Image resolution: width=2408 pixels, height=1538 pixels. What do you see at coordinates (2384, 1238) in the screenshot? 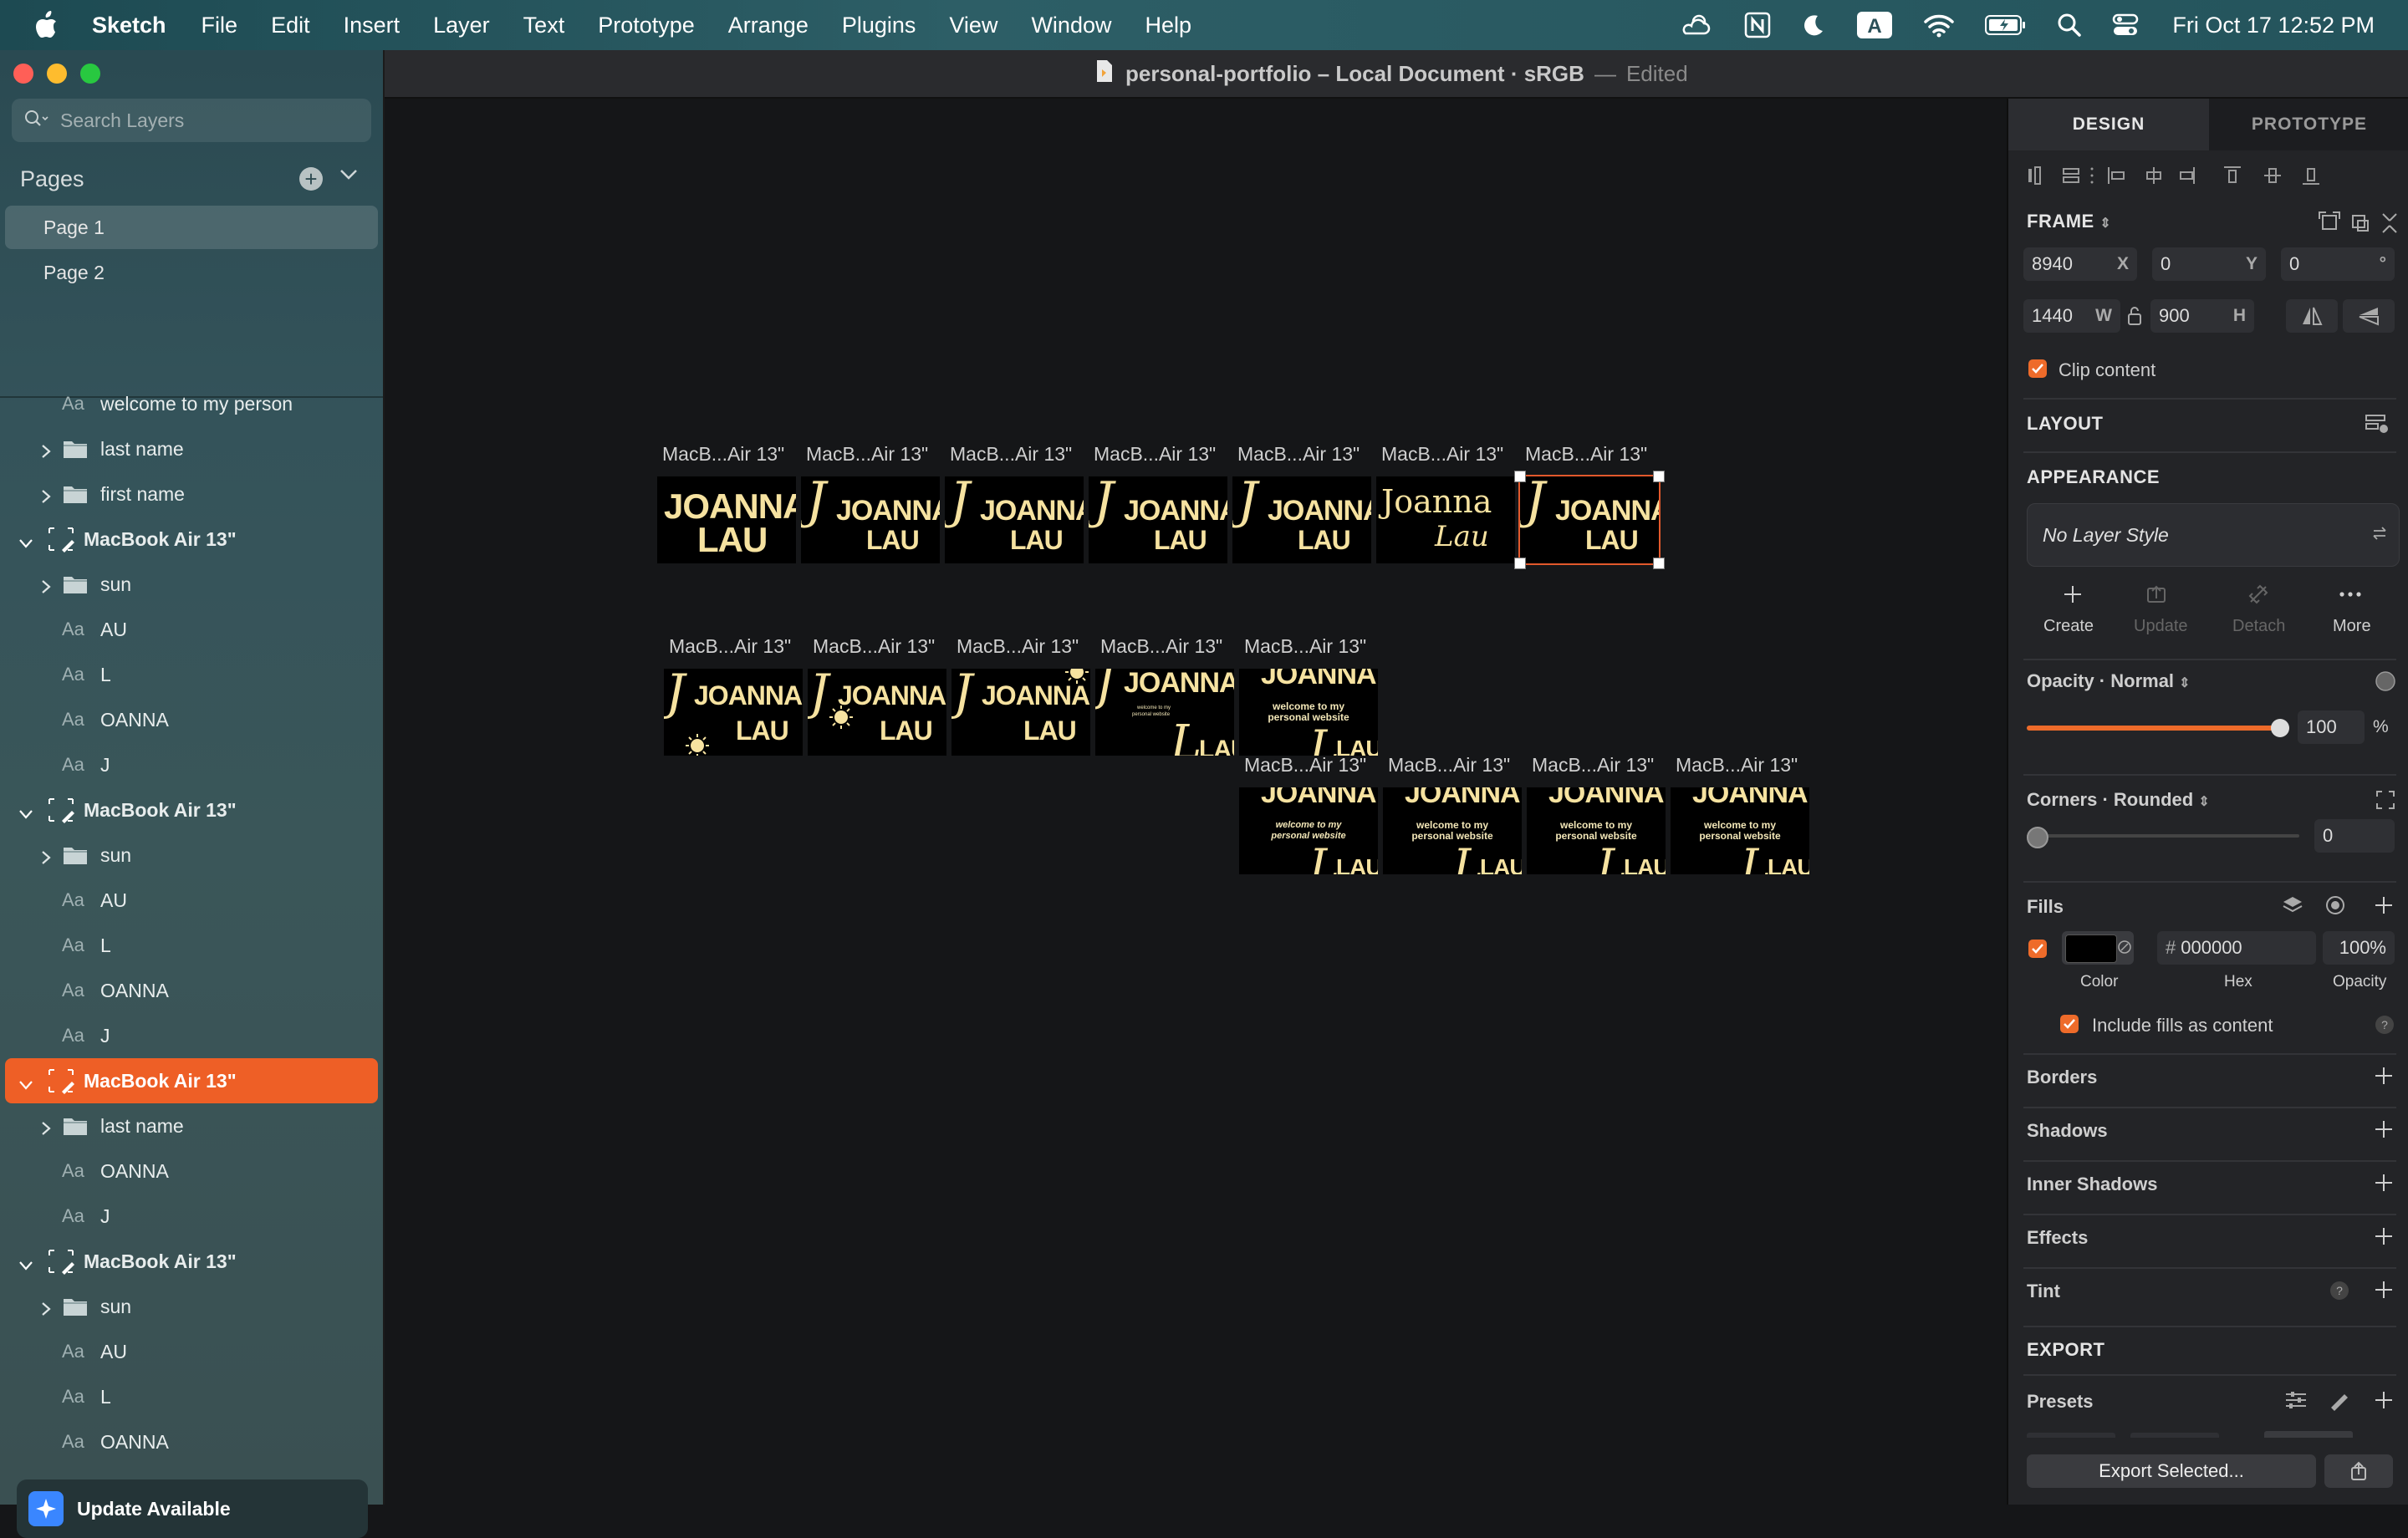
I see `add-effects-icon` at bounding box center [2384, 1238].